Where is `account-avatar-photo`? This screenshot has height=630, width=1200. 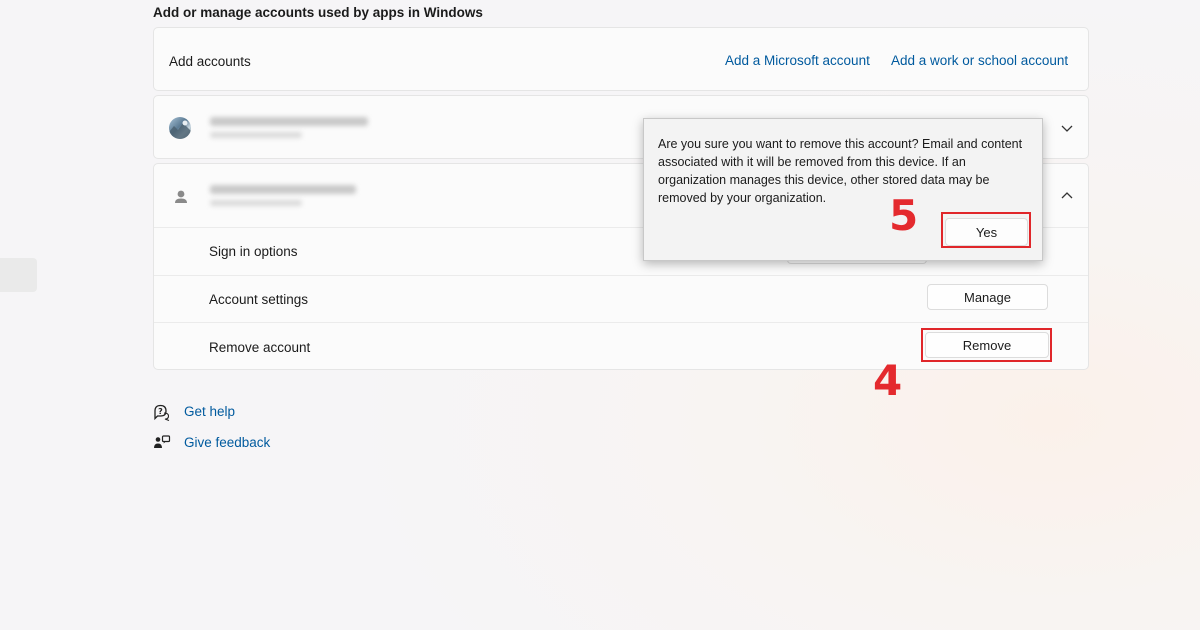 account-avatar-photo is located at coordinates (180, 128).